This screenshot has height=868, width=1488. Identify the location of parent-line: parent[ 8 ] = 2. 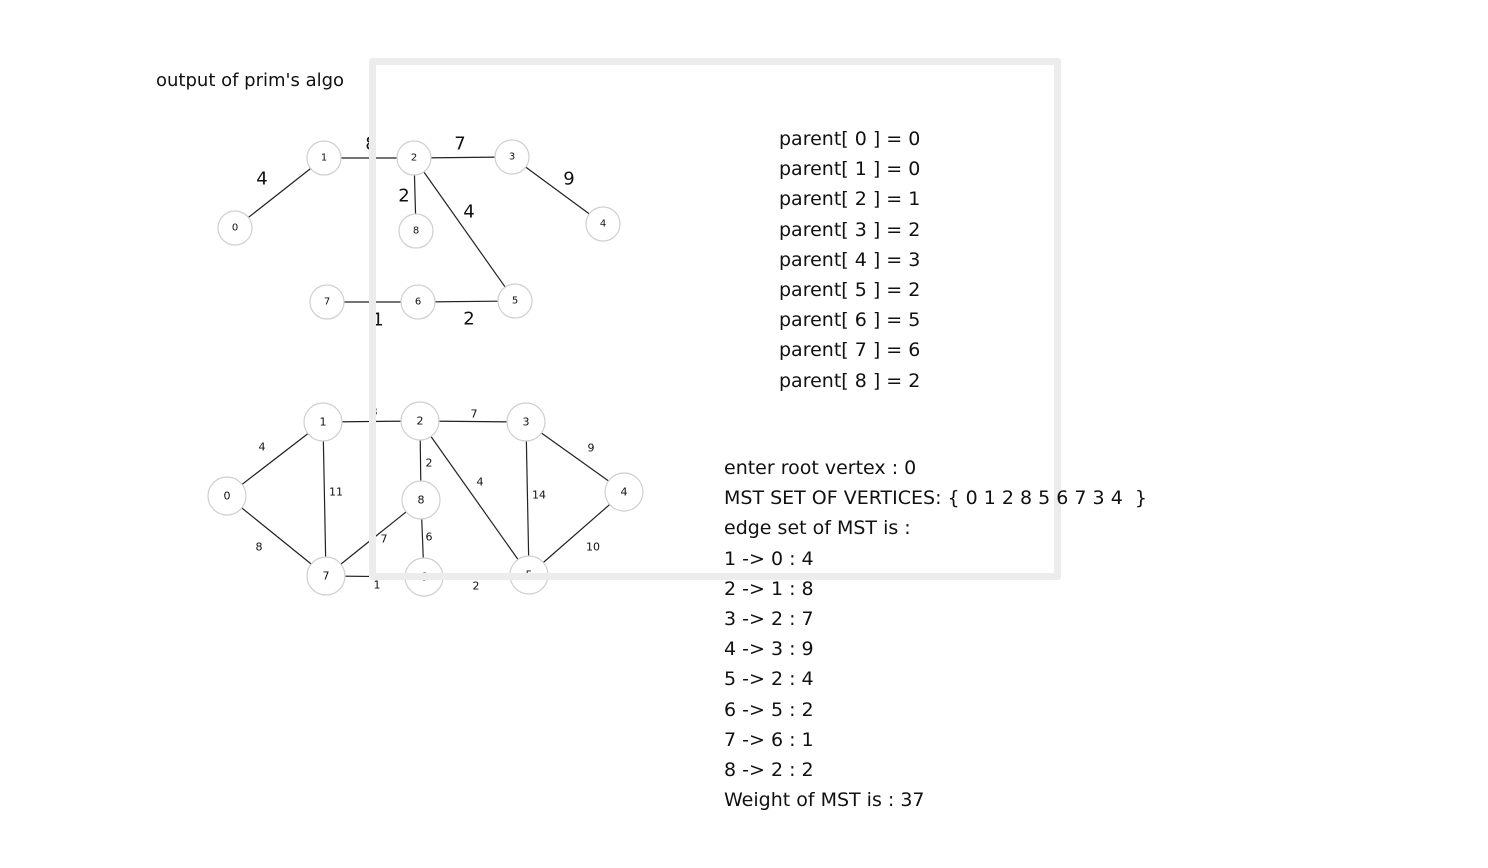
(850, 380).